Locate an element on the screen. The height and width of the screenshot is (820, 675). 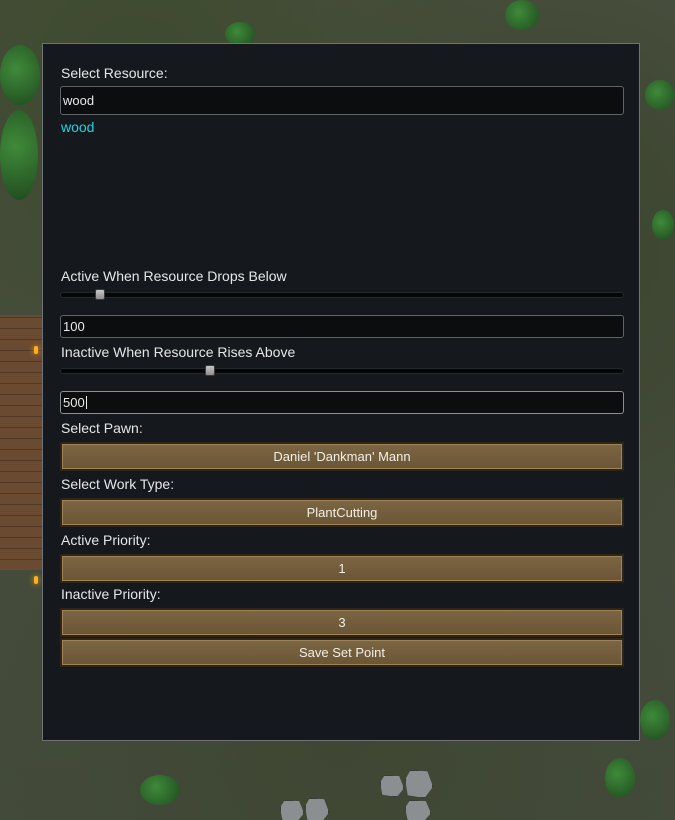
resource-search-input: wood is located at coordinates (342, 100).